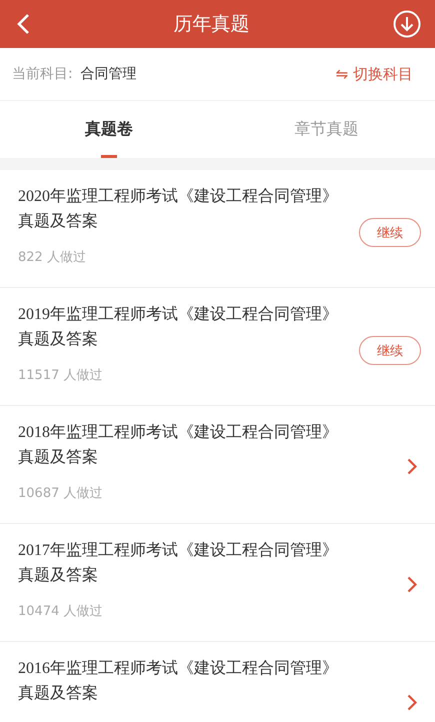 The width and height of the screenshot is (435, 722). What do you see at coordinates (60, 493) in the screenshot?
I see `attempt-count: 10687 人做过` at bounding box center [60, 493].